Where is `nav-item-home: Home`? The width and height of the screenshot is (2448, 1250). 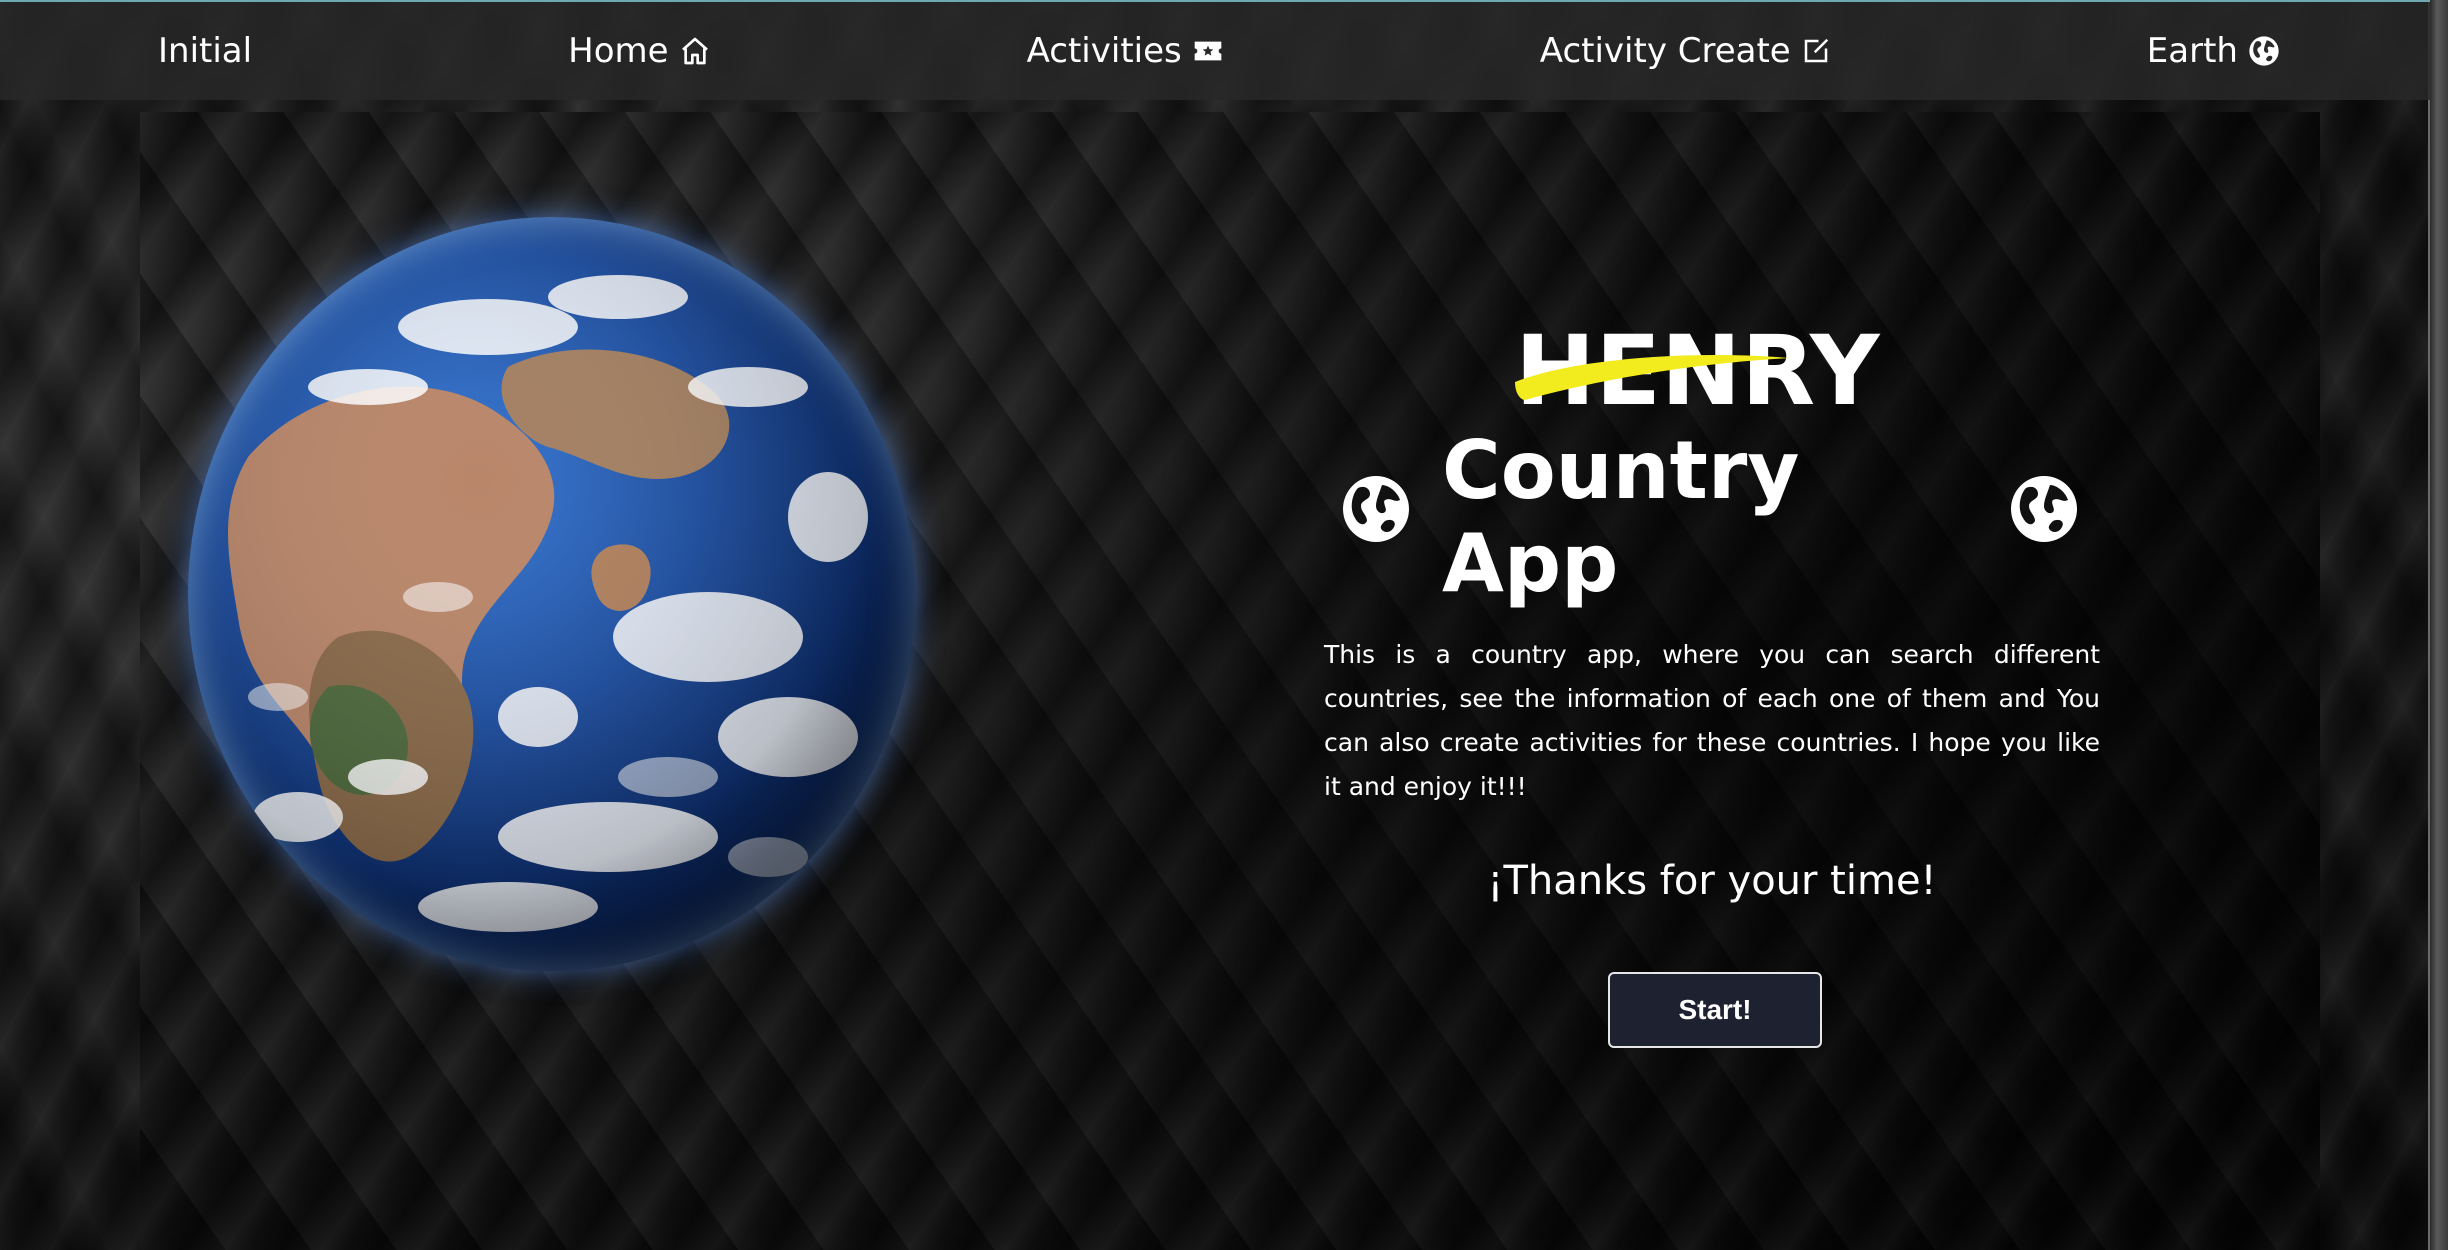
nav-item-home: Home is located at coordinates (639, 51).